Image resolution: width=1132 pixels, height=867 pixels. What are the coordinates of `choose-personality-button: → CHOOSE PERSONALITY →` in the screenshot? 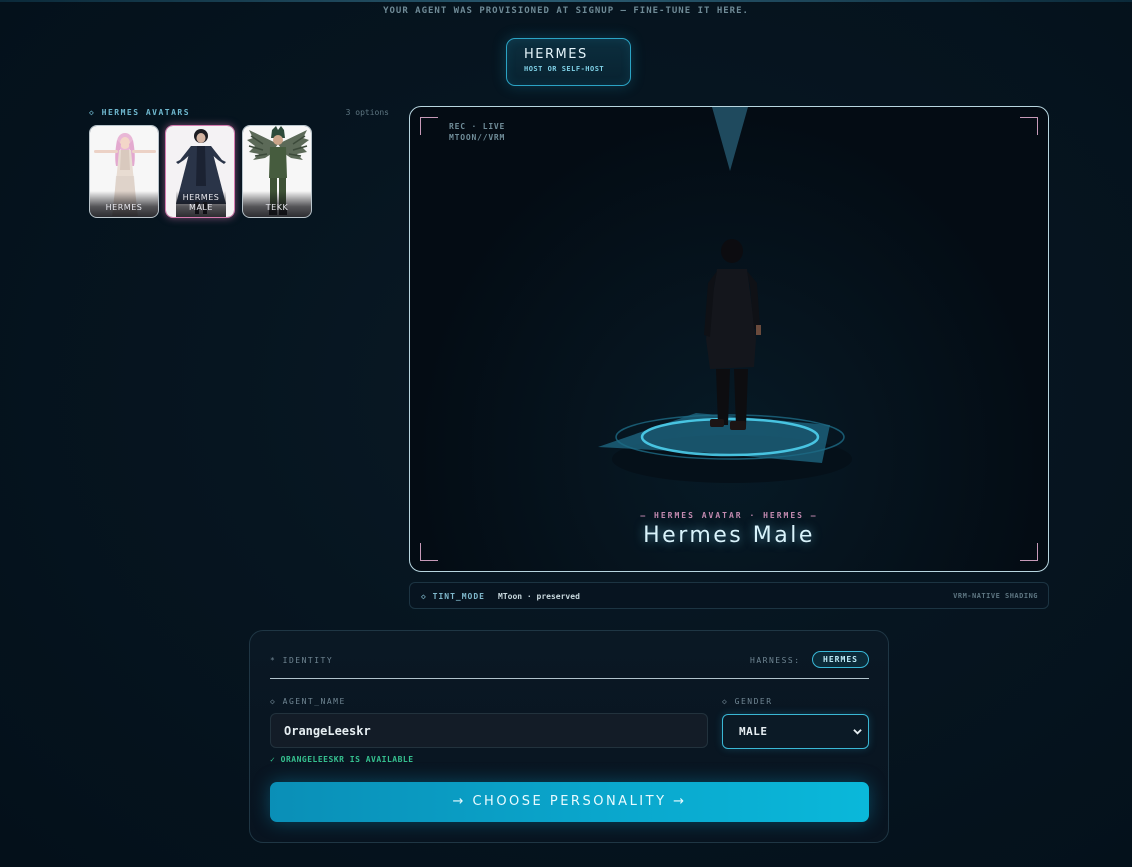 It's located at (569, 802).